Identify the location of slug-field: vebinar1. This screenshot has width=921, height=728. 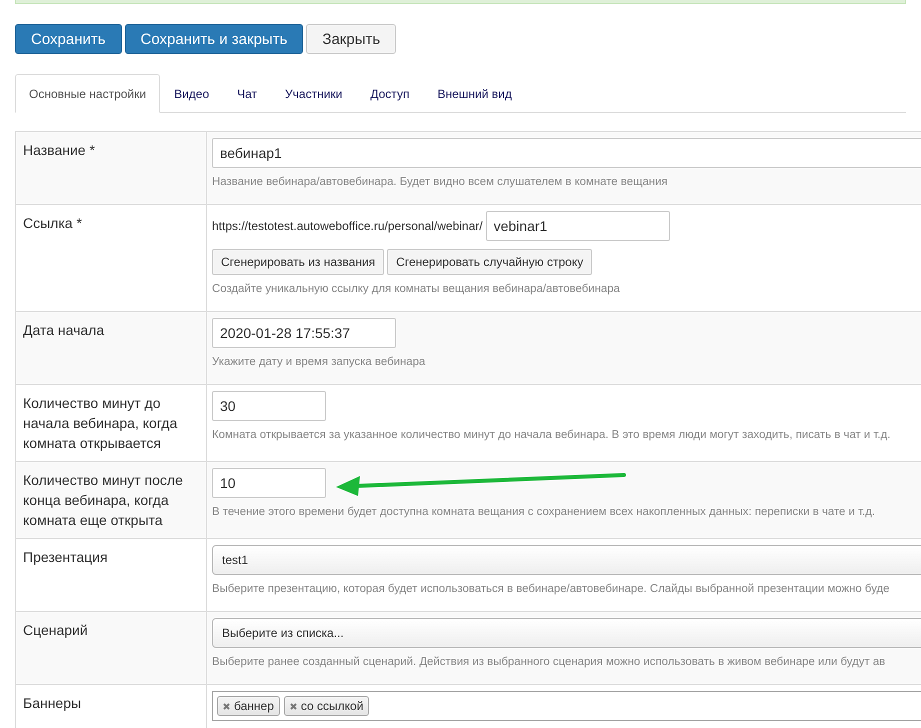
(578, 226).